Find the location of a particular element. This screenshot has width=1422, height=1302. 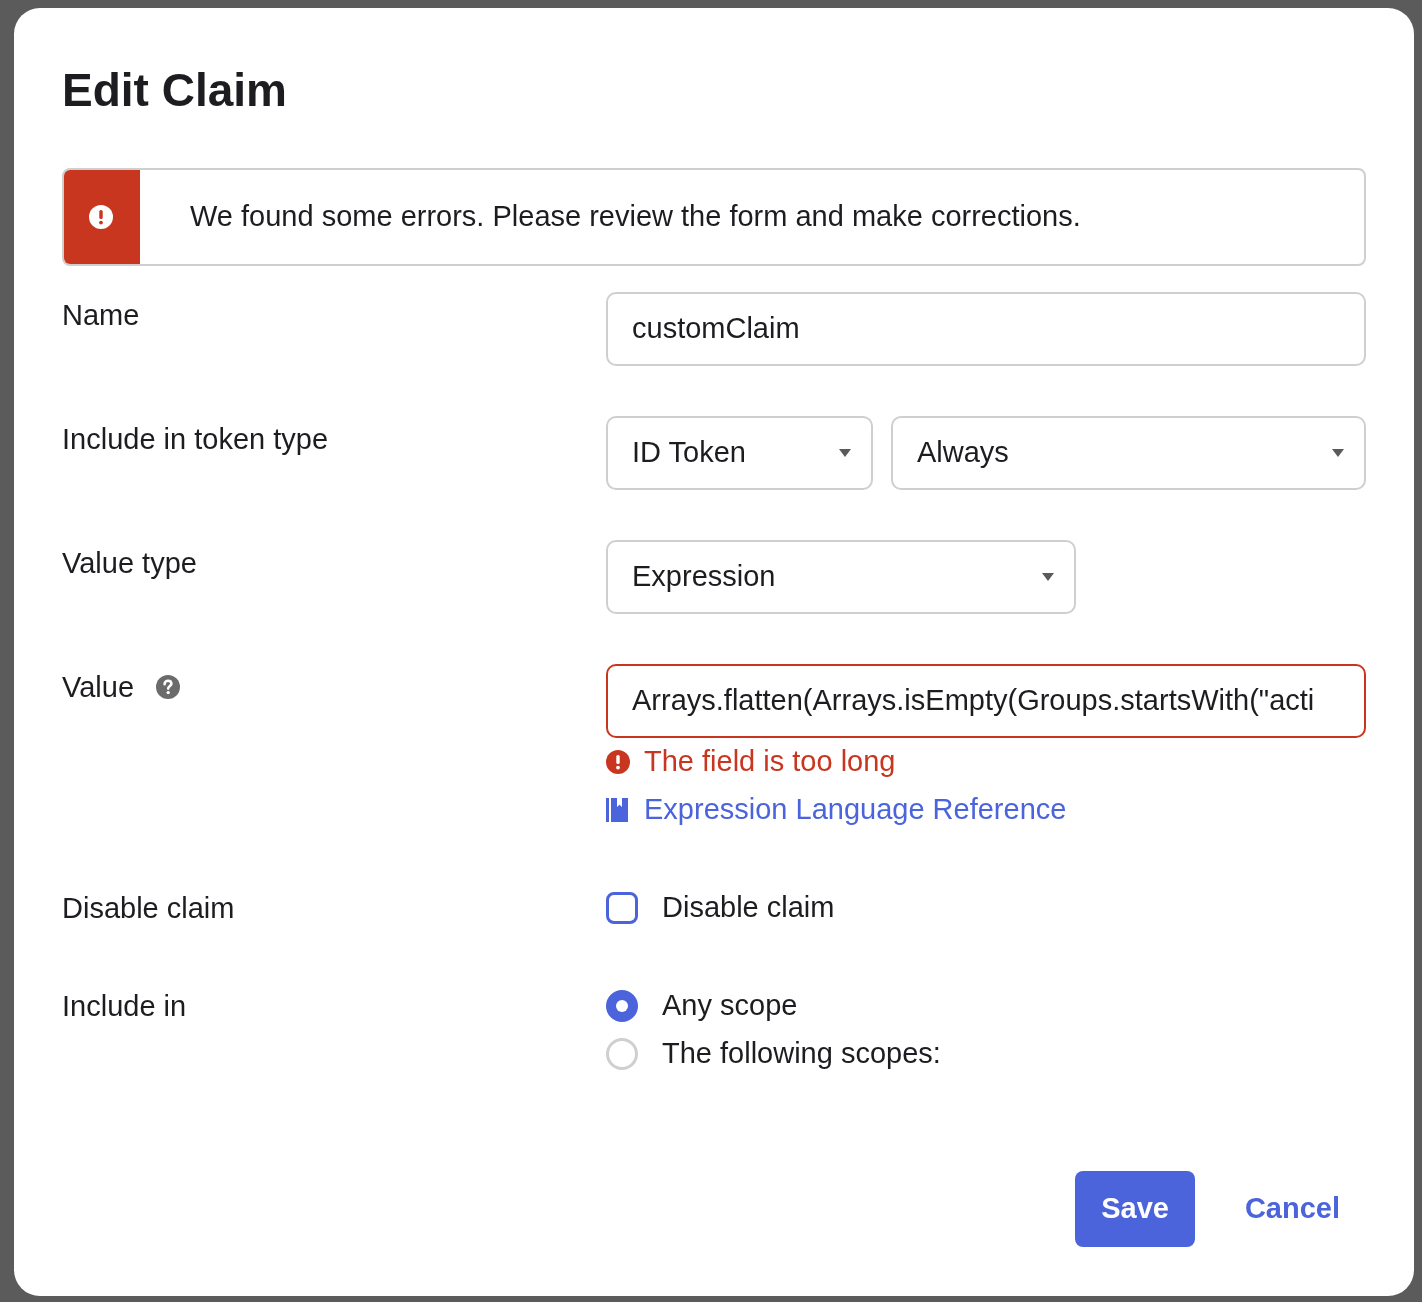

checkbox is located at coordinates (622, 908).